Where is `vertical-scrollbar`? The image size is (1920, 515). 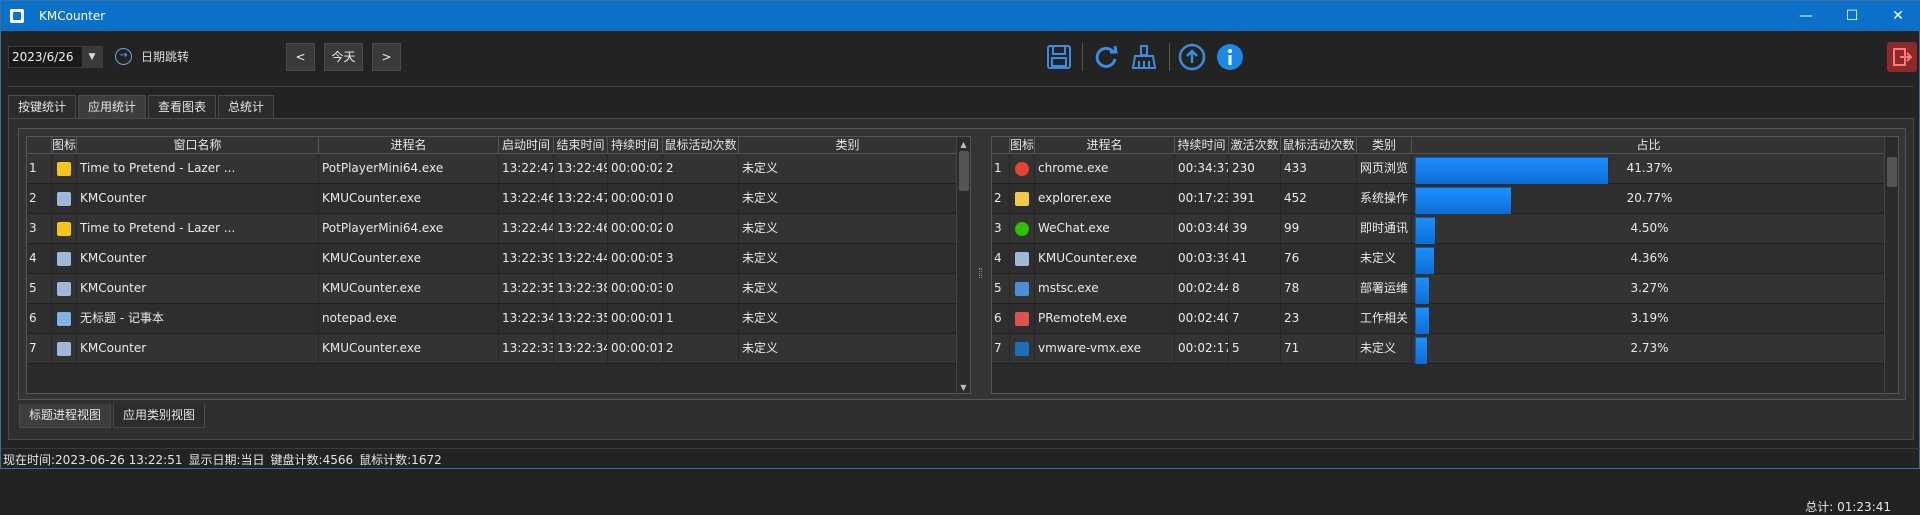
vertical-scrollbar is located at coordinates (1891, 265).